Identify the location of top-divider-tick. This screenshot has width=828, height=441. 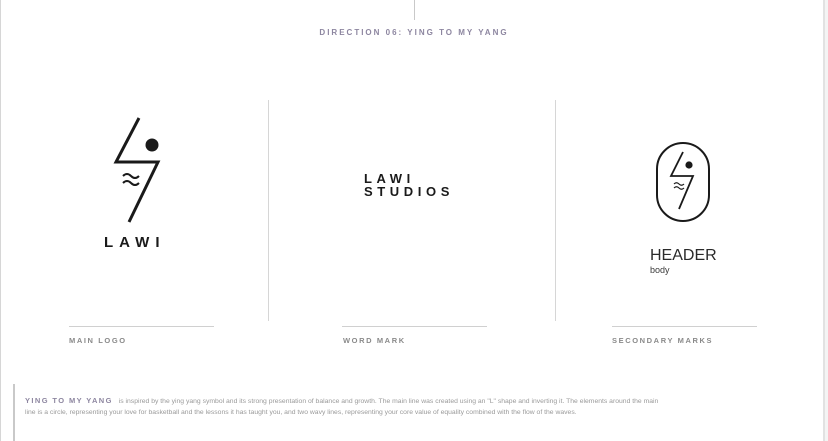
(414, 10).